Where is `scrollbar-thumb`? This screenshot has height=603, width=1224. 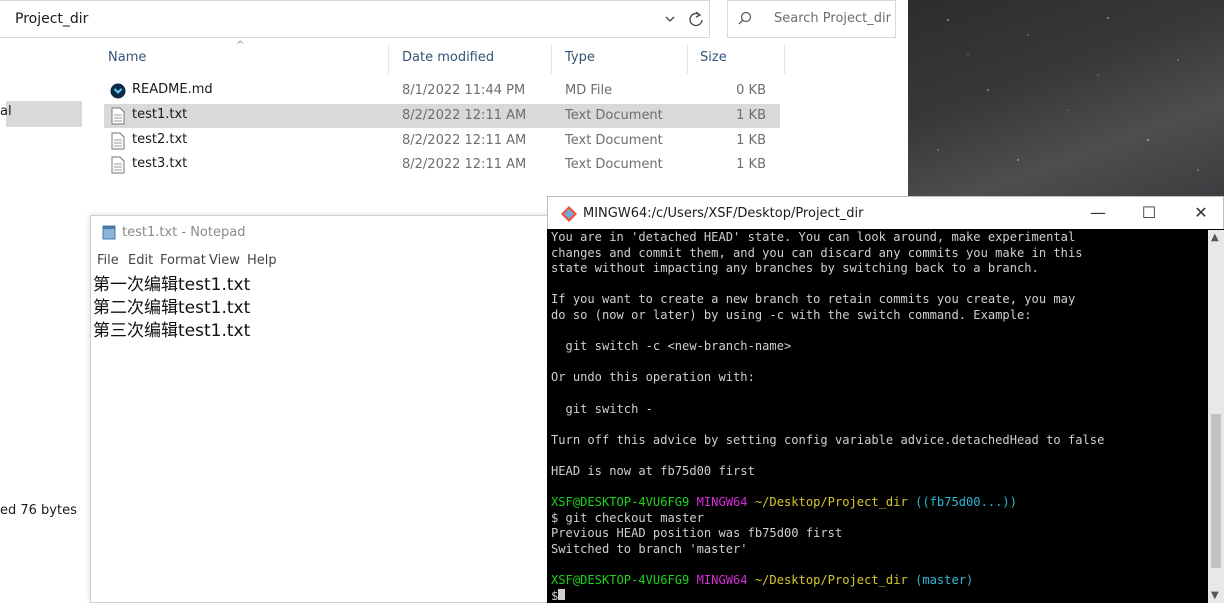
scrollbar-thumb is located at coordinates (1216, 491).